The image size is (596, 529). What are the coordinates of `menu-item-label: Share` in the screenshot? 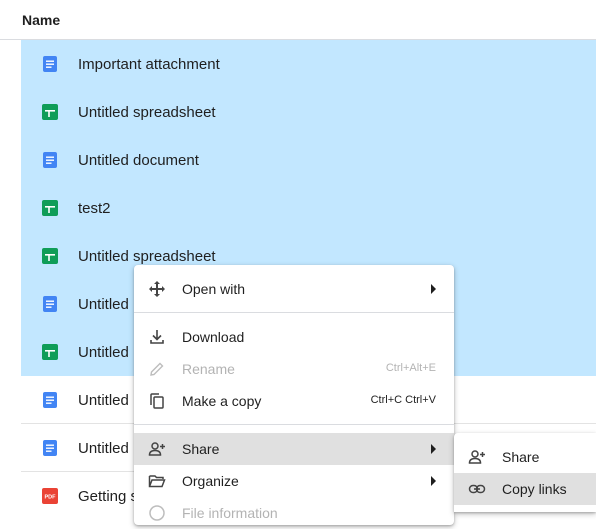 It's located at (201, 449).